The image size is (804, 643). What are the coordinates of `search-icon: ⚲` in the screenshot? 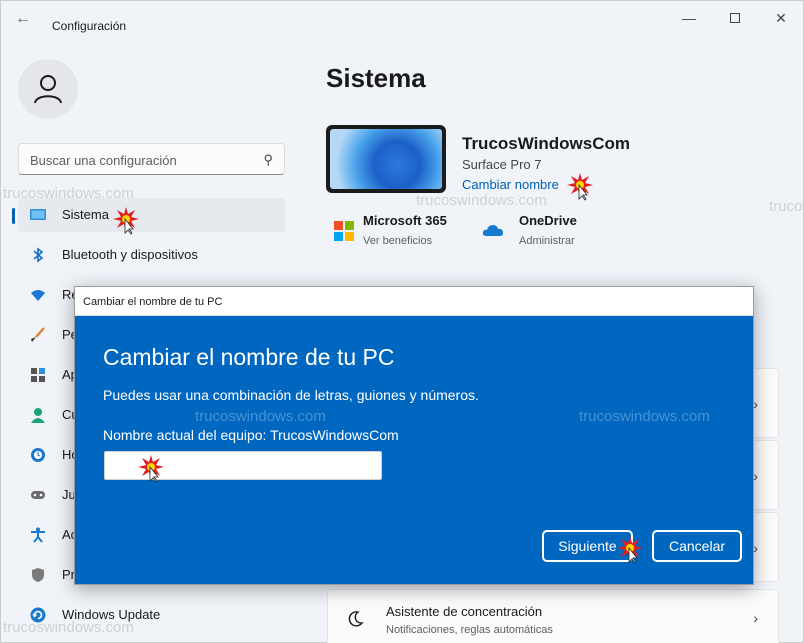 It's located at (268, 159).